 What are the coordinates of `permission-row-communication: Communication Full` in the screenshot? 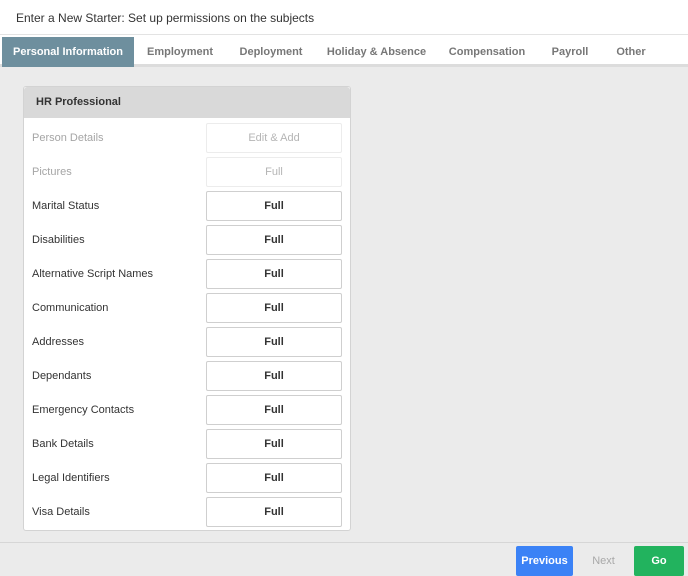 It's located at (187, 308).